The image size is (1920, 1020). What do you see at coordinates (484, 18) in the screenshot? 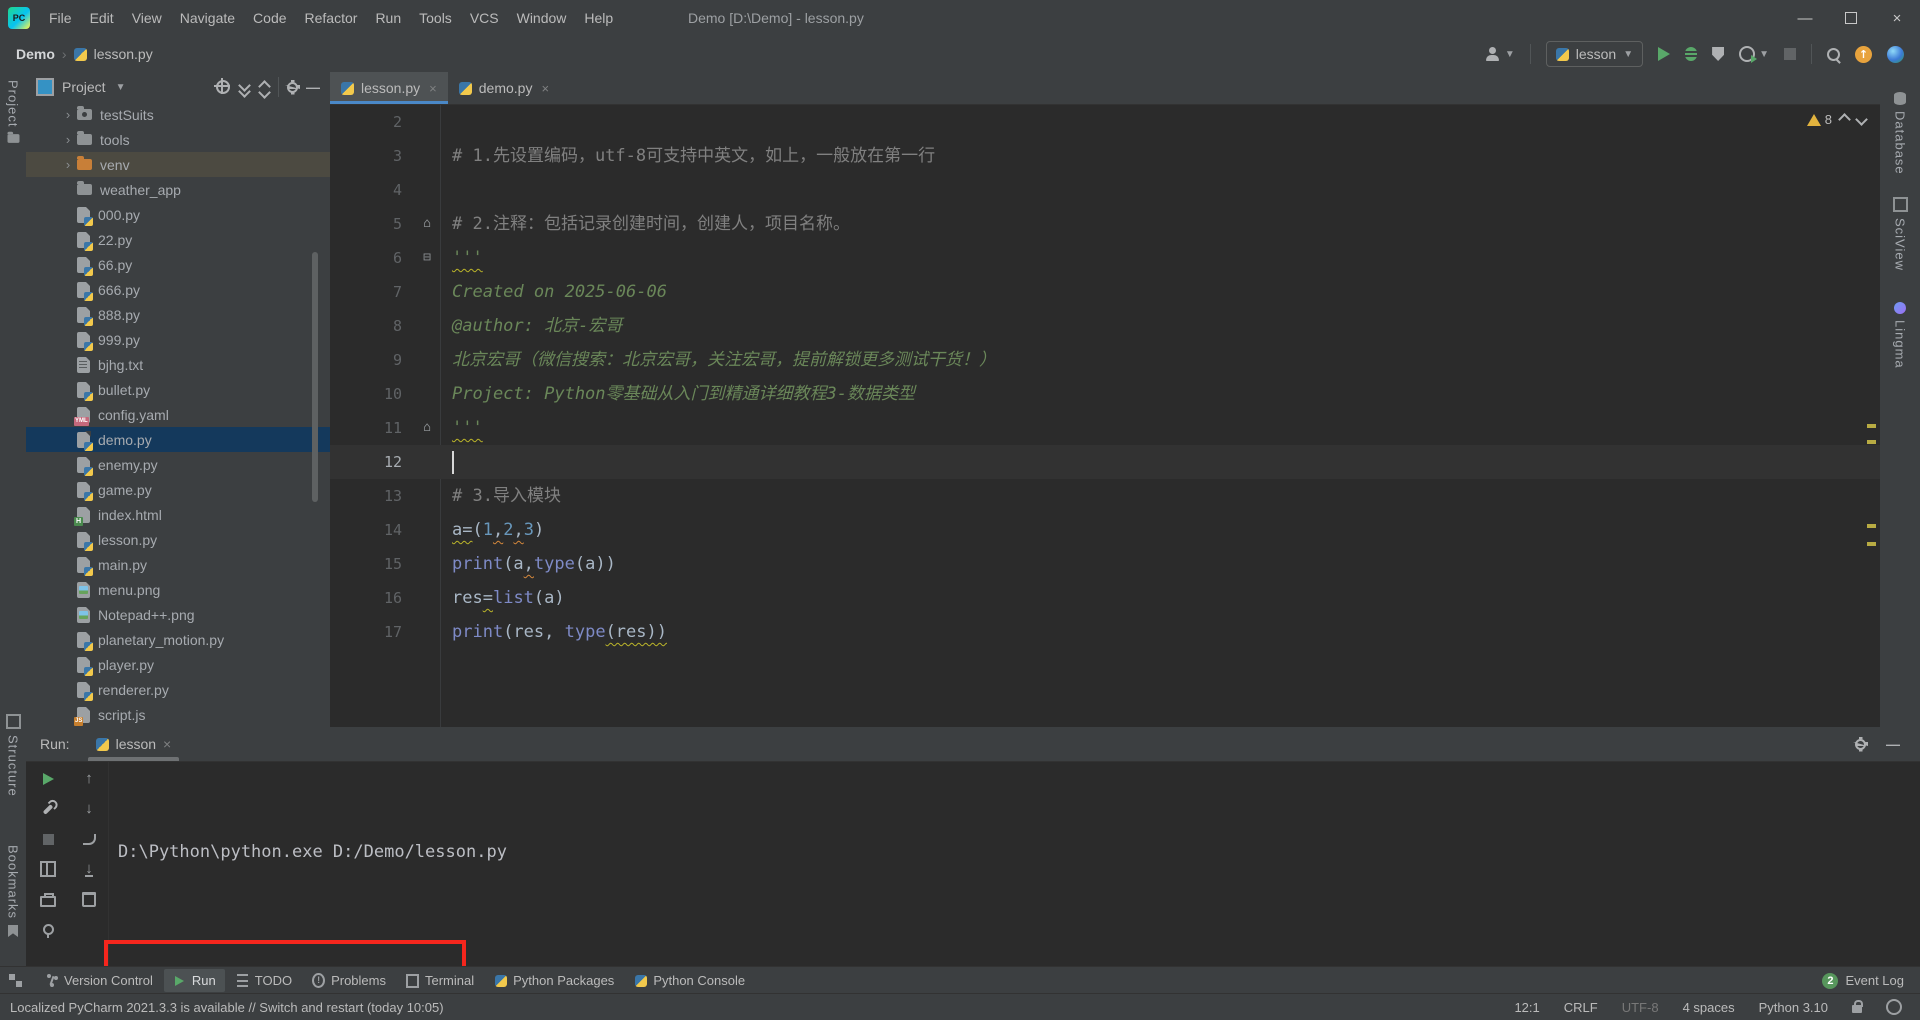
I see `menu-item-vcs: VCS` at bounding box center [484, 18].